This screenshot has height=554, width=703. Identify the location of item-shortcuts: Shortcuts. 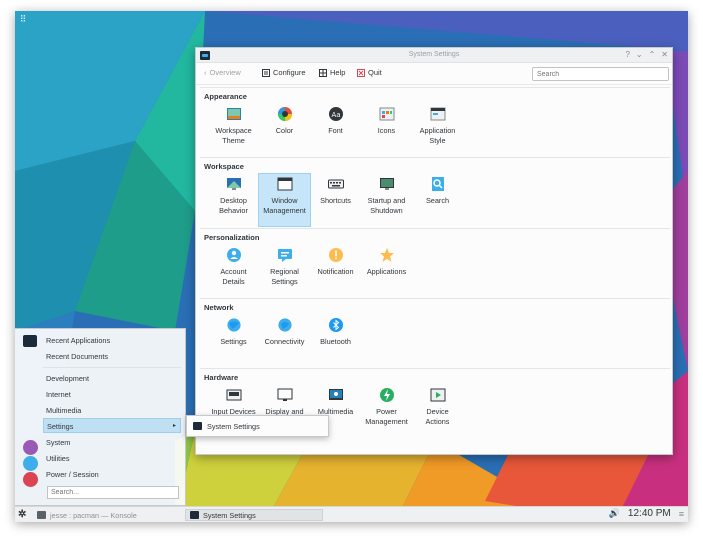
(335, 200).